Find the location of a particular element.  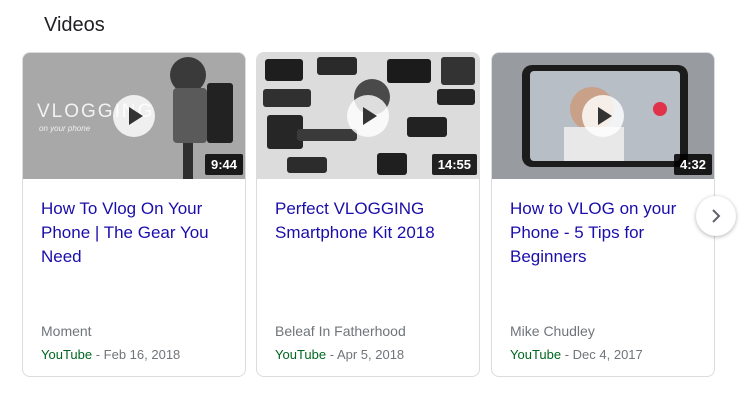

carousel-next-button is located at coordinates (716, 216).